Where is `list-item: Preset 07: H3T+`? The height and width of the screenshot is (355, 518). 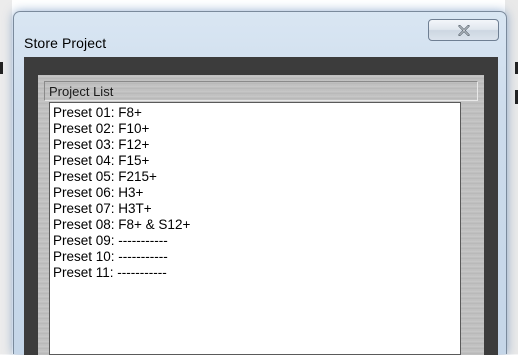
list-item: Preset 07: H3T+ is located at coordinates (256, 209).